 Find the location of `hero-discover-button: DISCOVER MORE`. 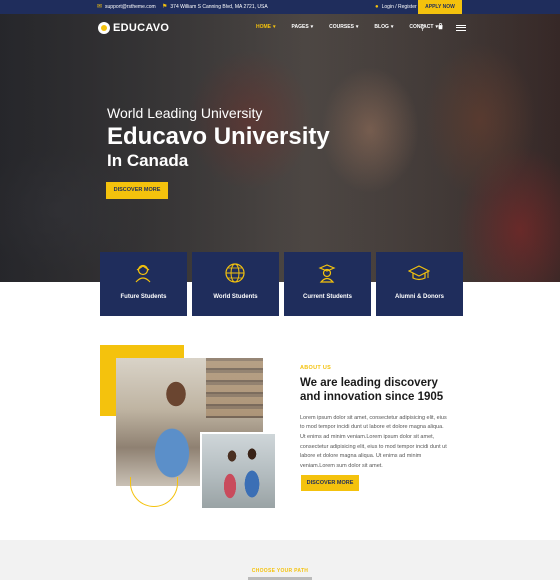

hero-discover-button: DISCOVER MORE is located at coordinates (137, 190).